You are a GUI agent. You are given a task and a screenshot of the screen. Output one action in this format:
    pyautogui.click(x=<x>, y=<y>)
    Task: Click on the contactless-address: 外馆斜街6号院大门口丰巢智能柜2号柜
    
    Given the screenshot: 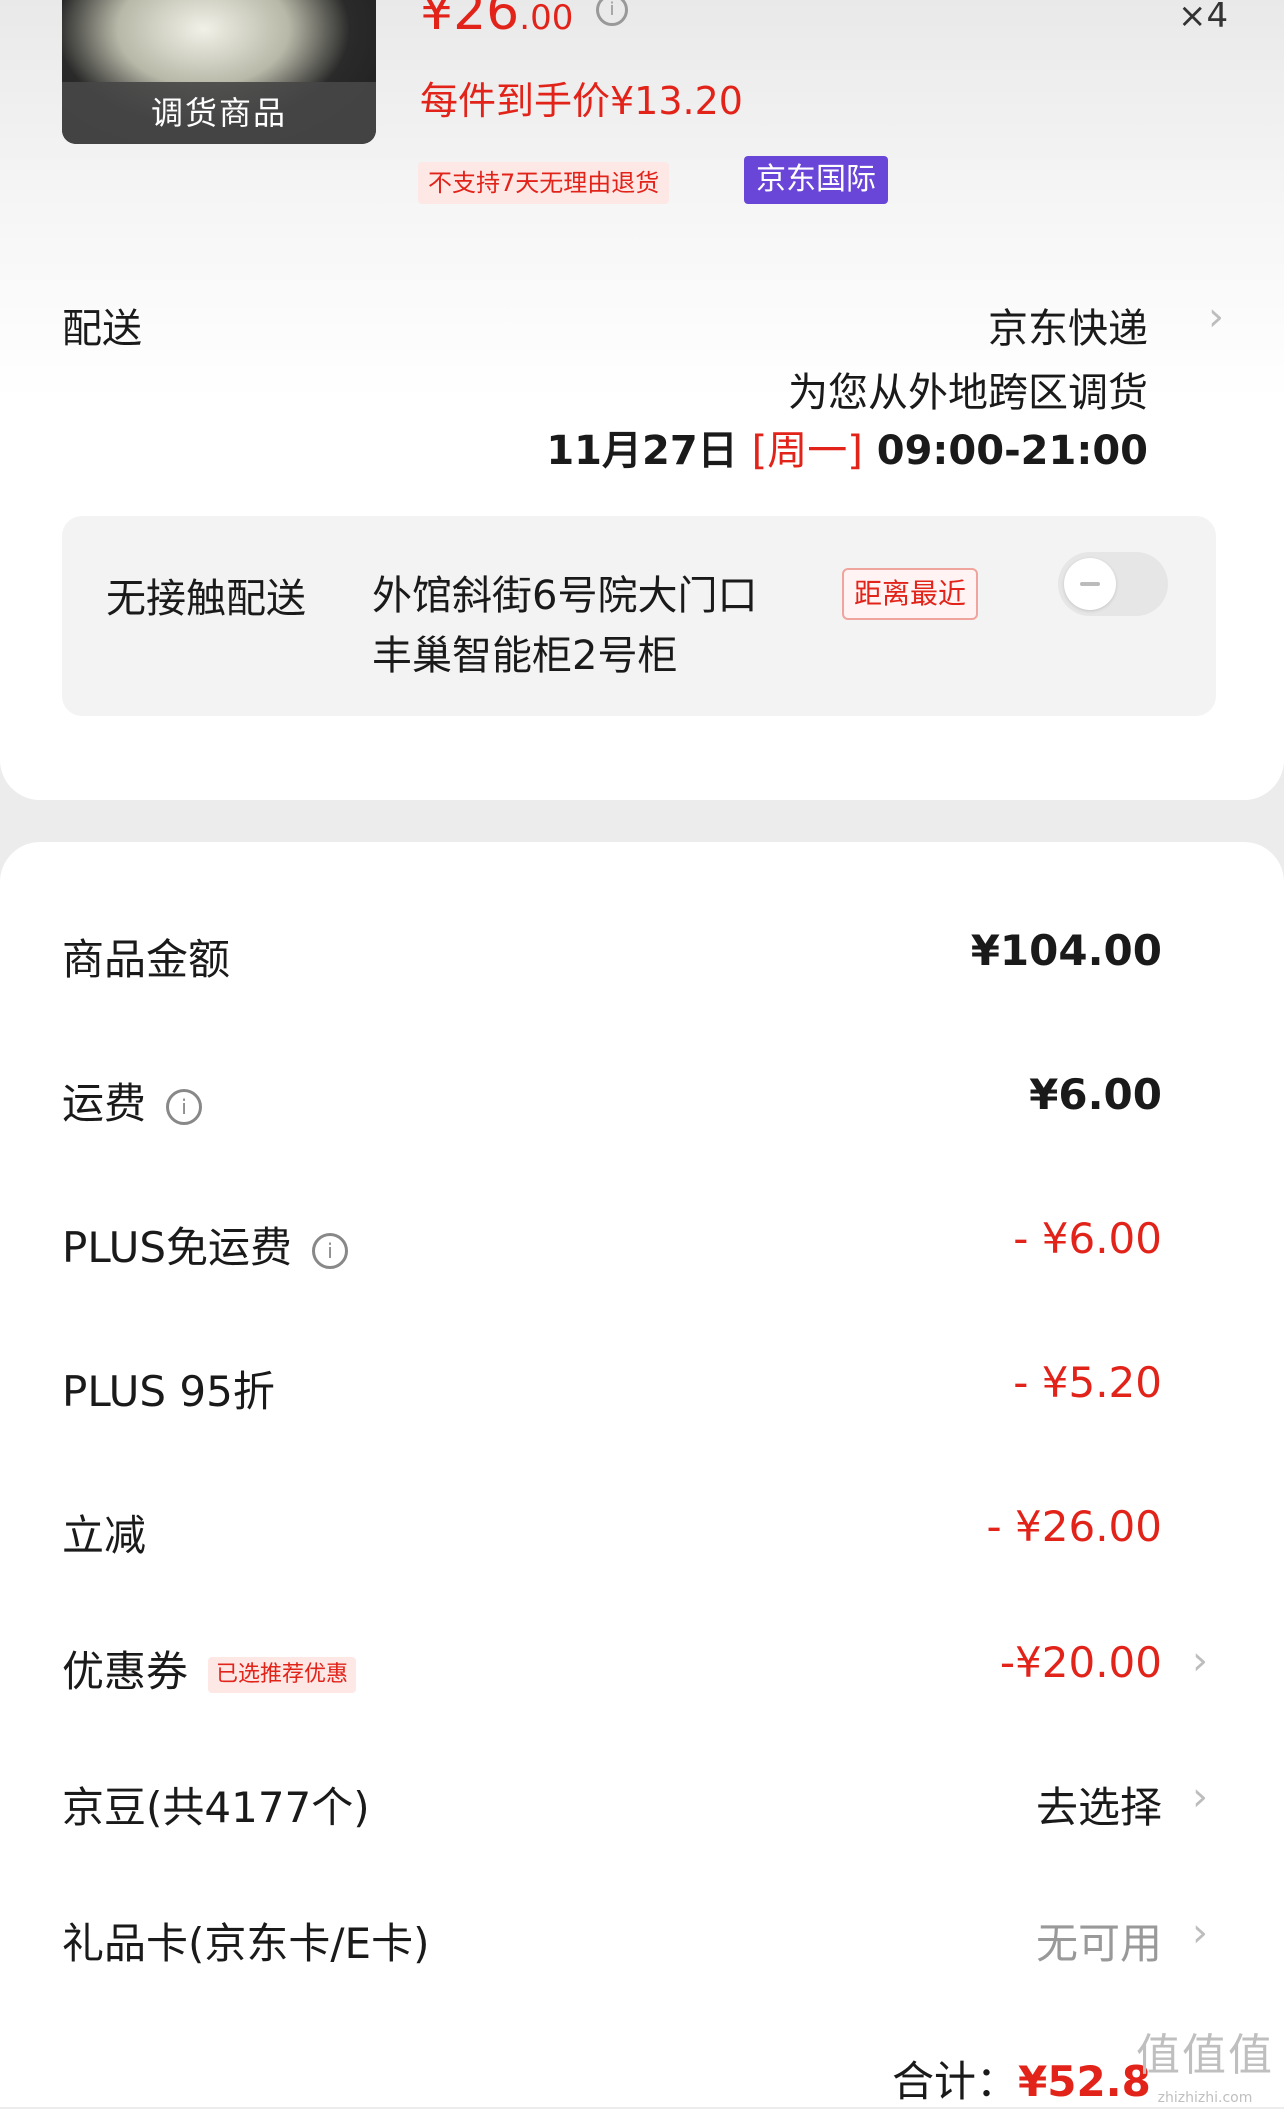 What is the action you would take?
    pyautogui.click(x=572, y=626)
    